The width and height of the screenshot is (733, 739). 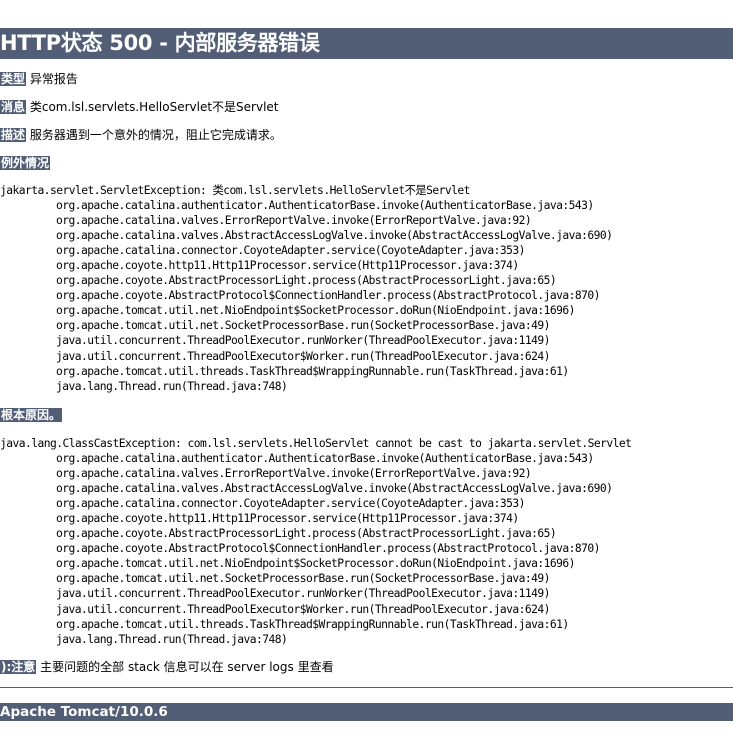 I want to click on exception-section: 例外情况, so click(x=25, y=163).